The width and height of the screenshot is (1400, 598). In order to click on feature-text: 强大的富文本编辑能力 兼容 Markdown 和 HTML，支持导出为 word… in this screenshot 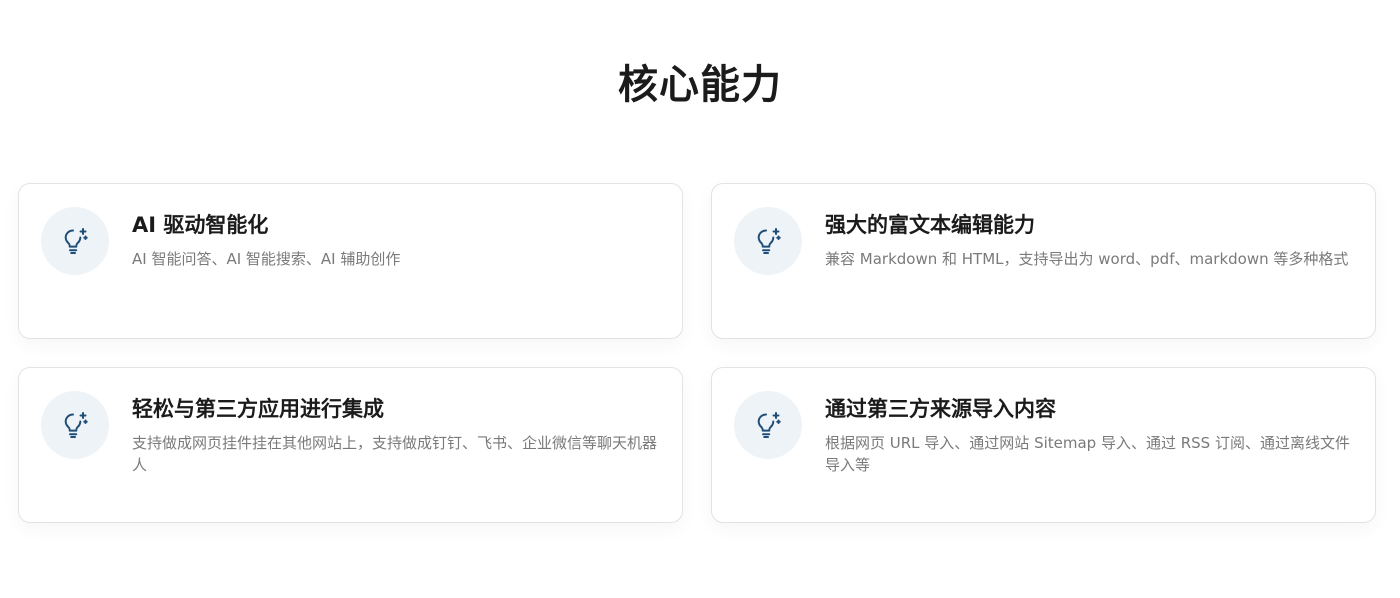, I will do `click(1086, 238)`.